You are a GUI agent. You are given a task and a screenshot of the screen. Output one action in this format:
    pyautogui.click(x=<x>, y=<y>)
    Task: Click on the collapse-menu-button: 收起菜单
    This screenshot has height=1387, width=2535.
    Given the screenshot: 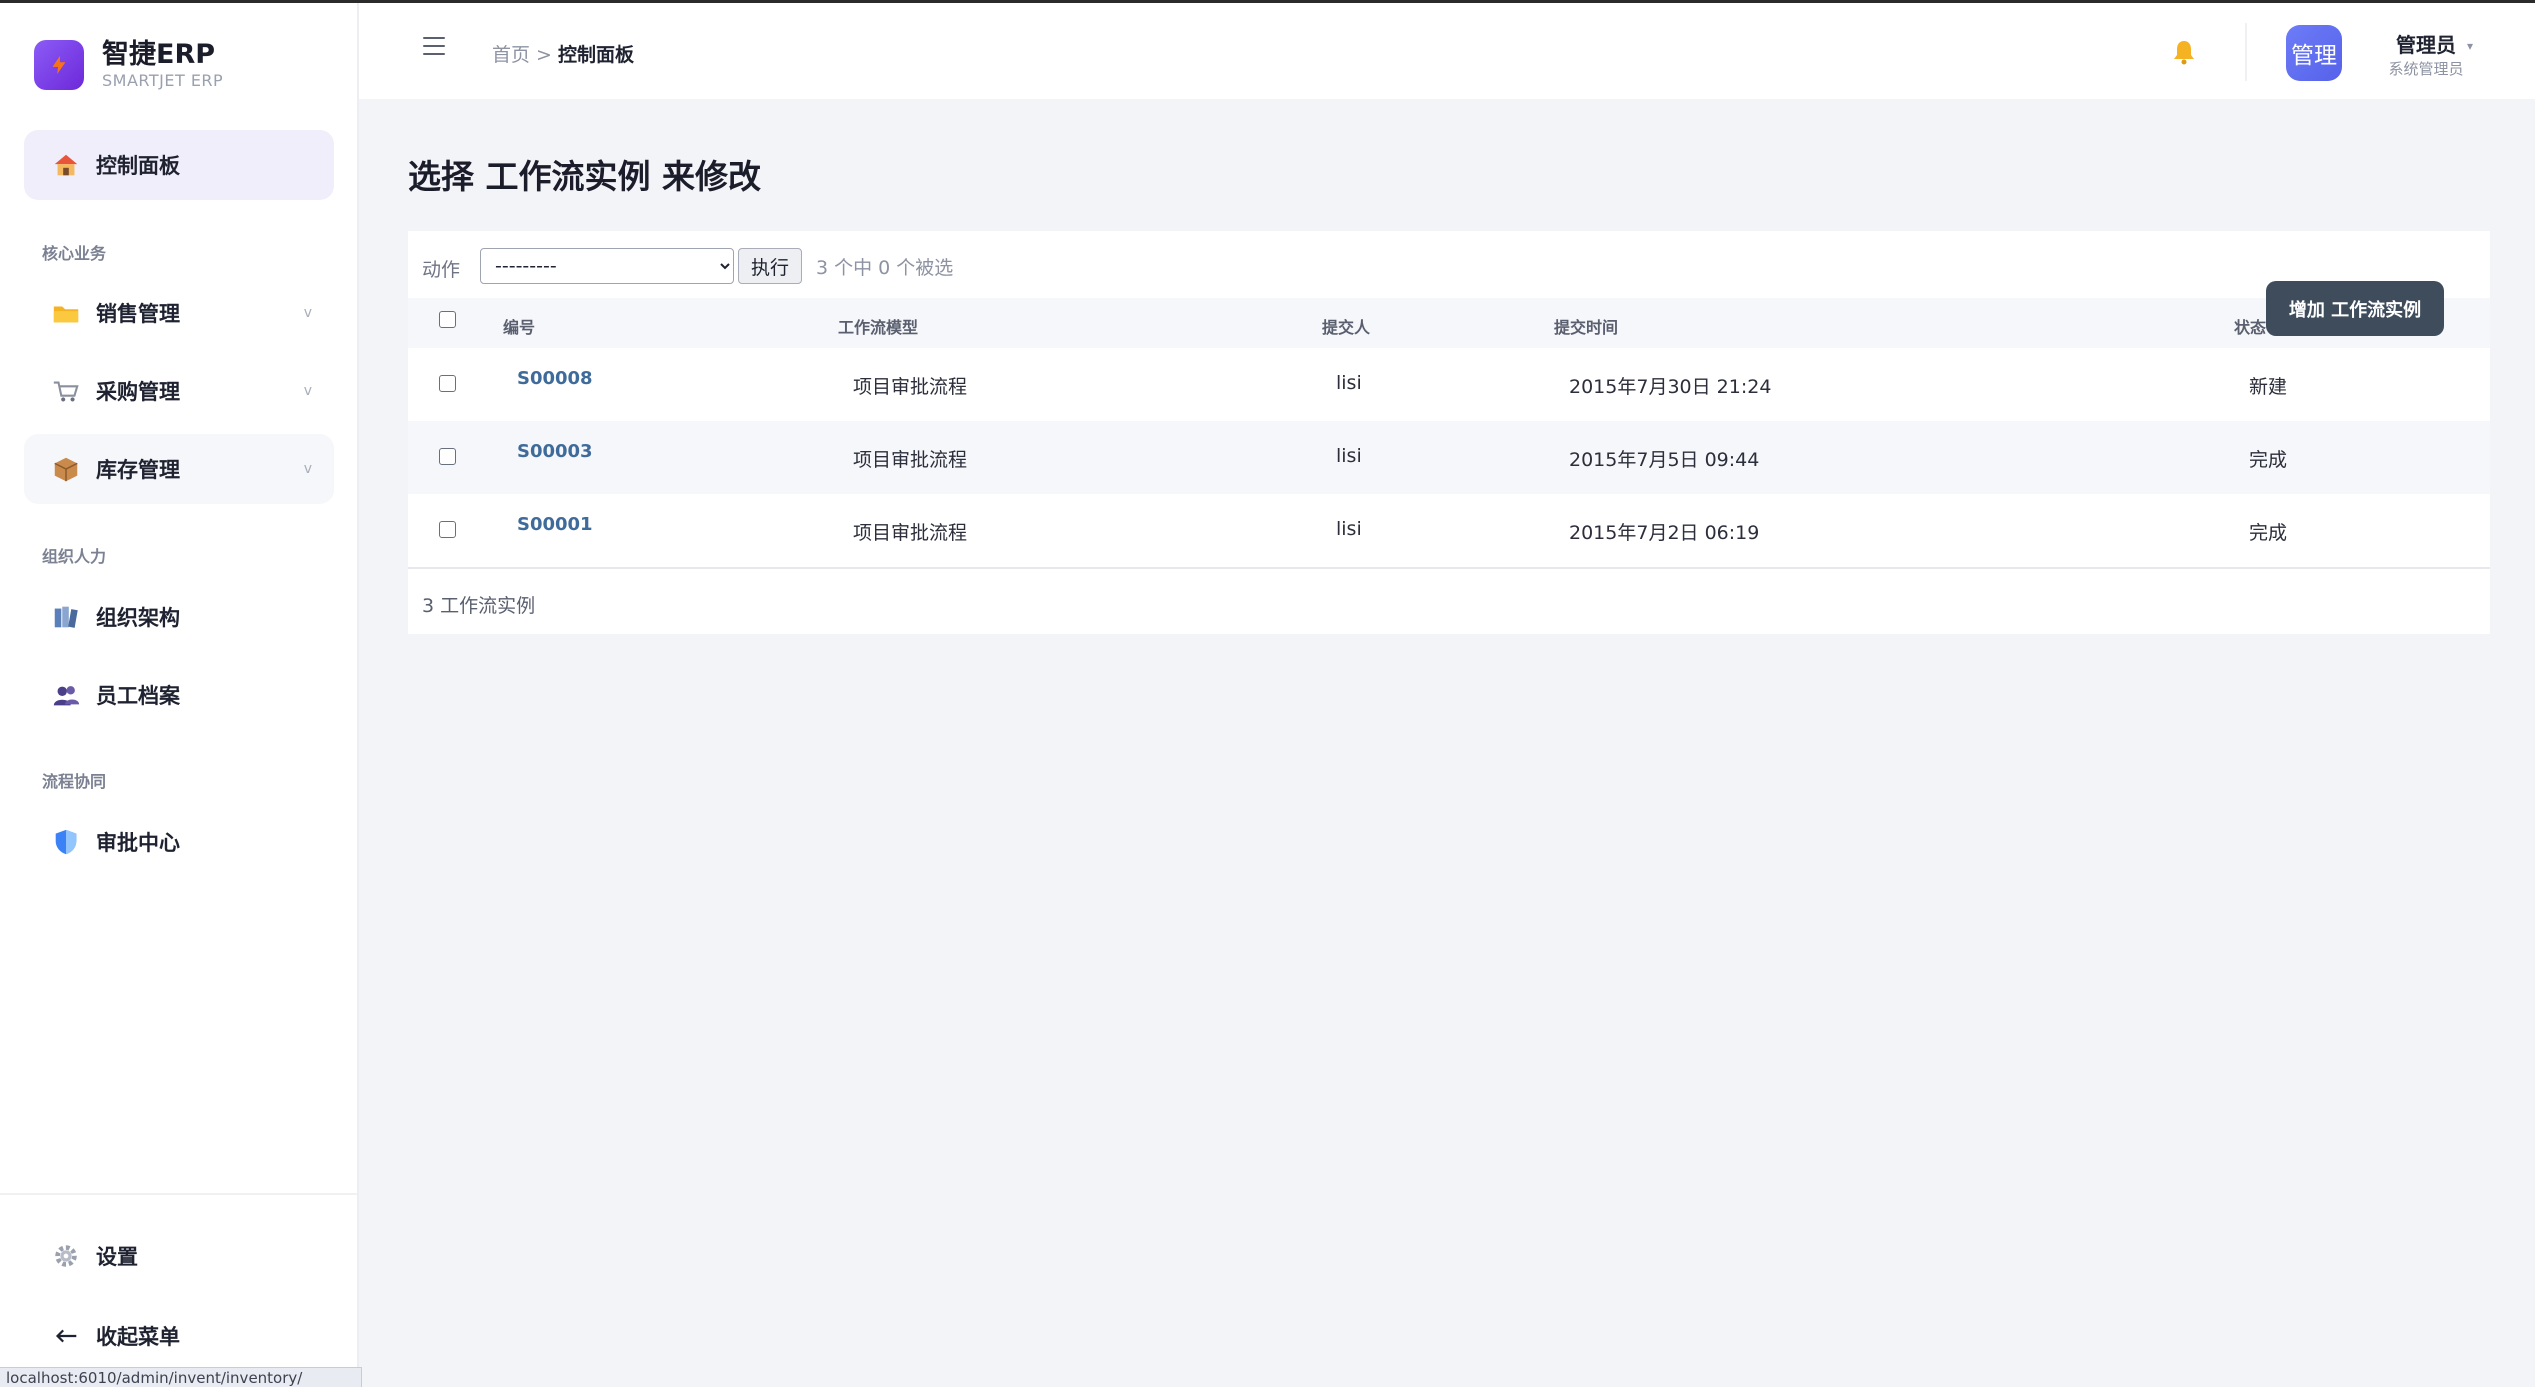 What is the action you would take?
    pyautogui.click(x=179, y=1336)
    